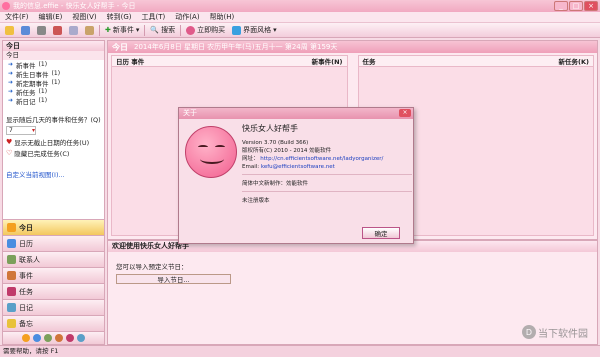 The height and width of the screenshot is (357, 600). I want to click on heart-checkbox-icon: ♥, so click(9, 141).